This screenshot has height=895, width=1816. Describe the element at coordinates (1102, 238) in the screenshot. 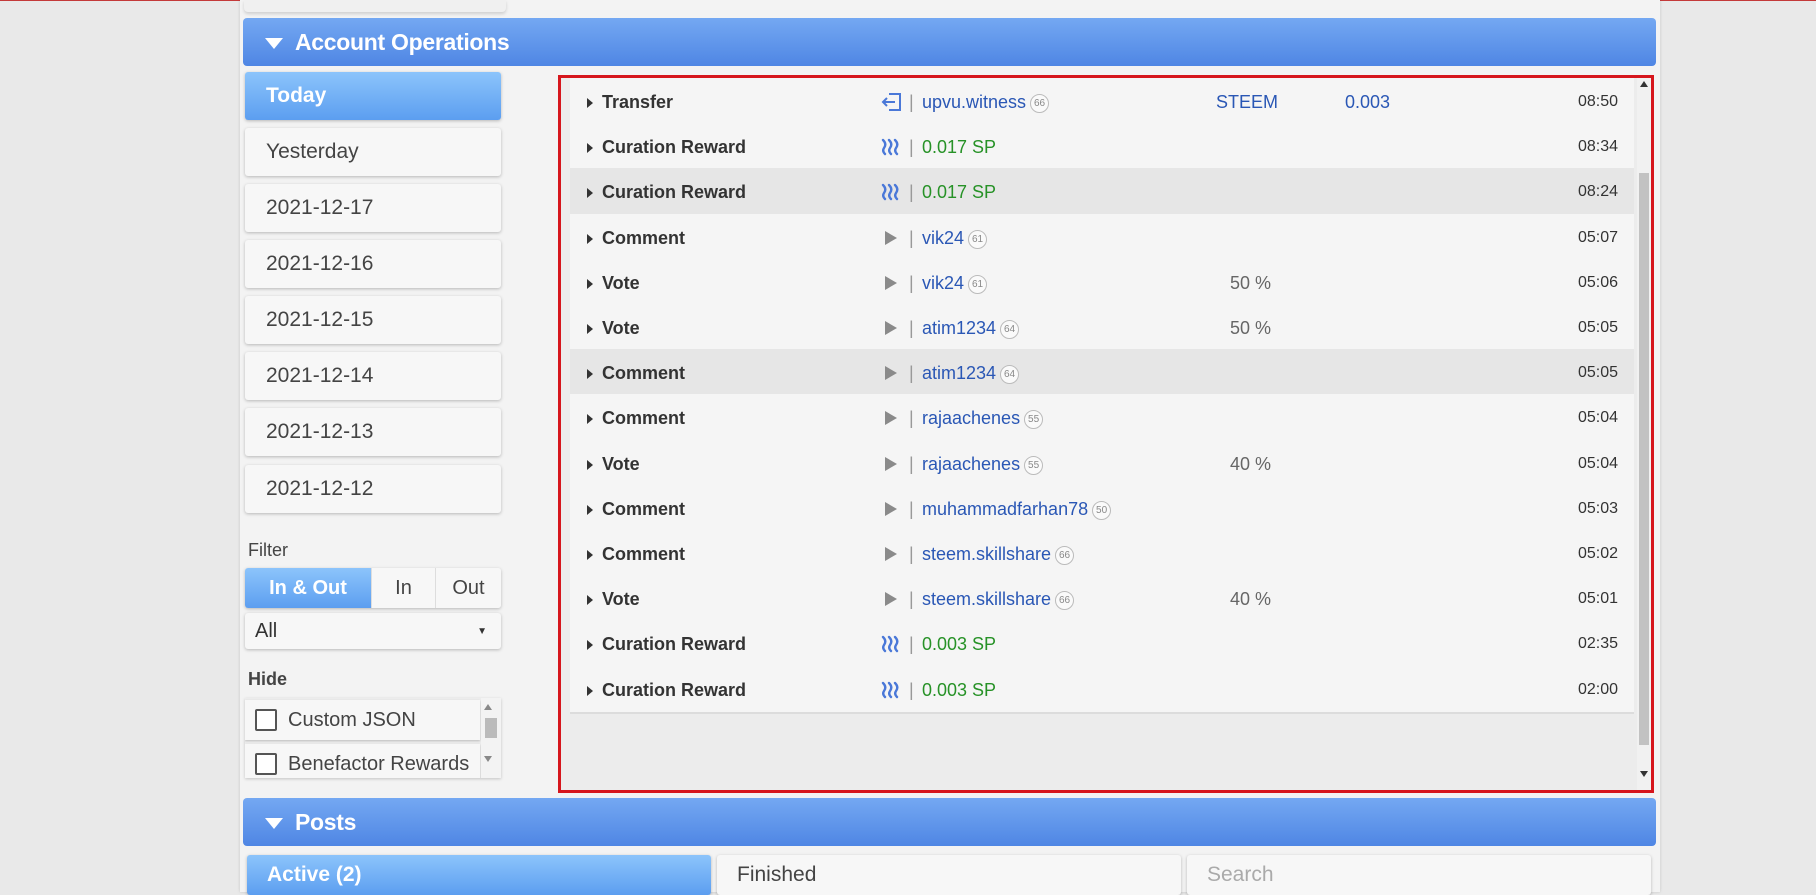

I see `operation-row: Comment | vik24 61 05:07` at that location.